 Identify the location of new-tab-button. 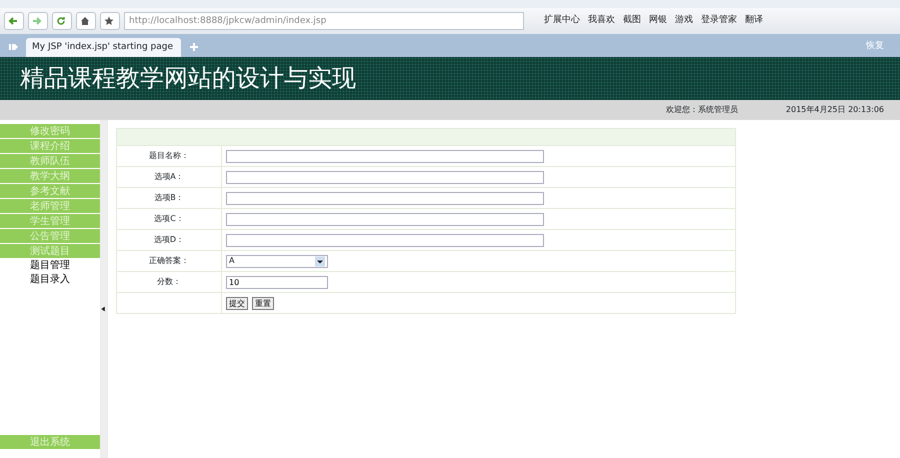
(194, 47).